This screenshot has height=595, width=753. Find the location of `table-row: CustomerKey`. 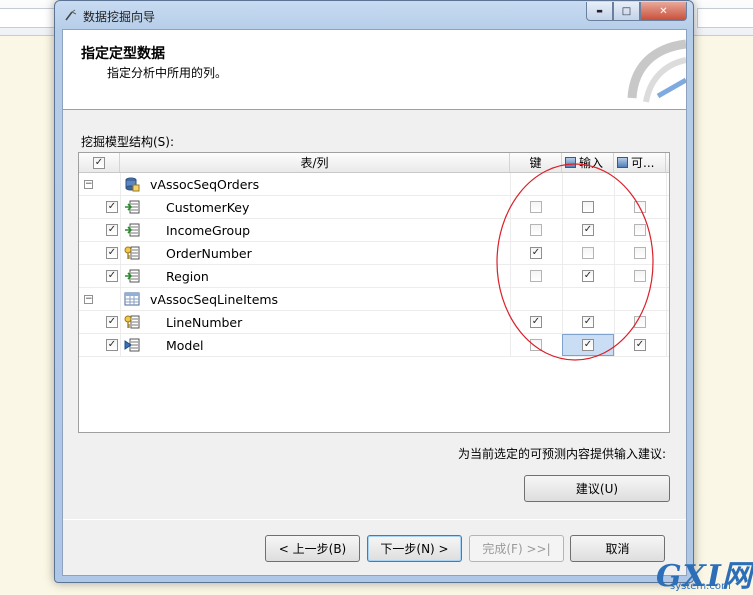

table-row: CustomerKey is located at coordinates (374, 207).